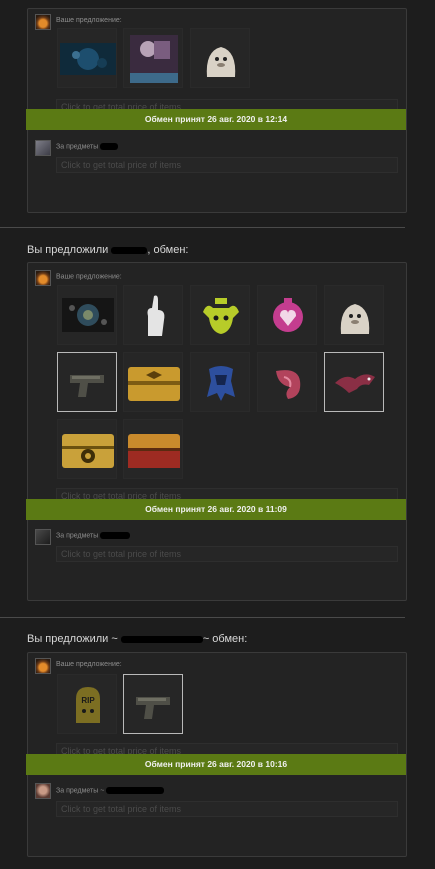 The image size is (435, 869). I want to click on trade-status-banner: Обмен принят 26 авг. 2020 в 10:16, so click(216, 764).